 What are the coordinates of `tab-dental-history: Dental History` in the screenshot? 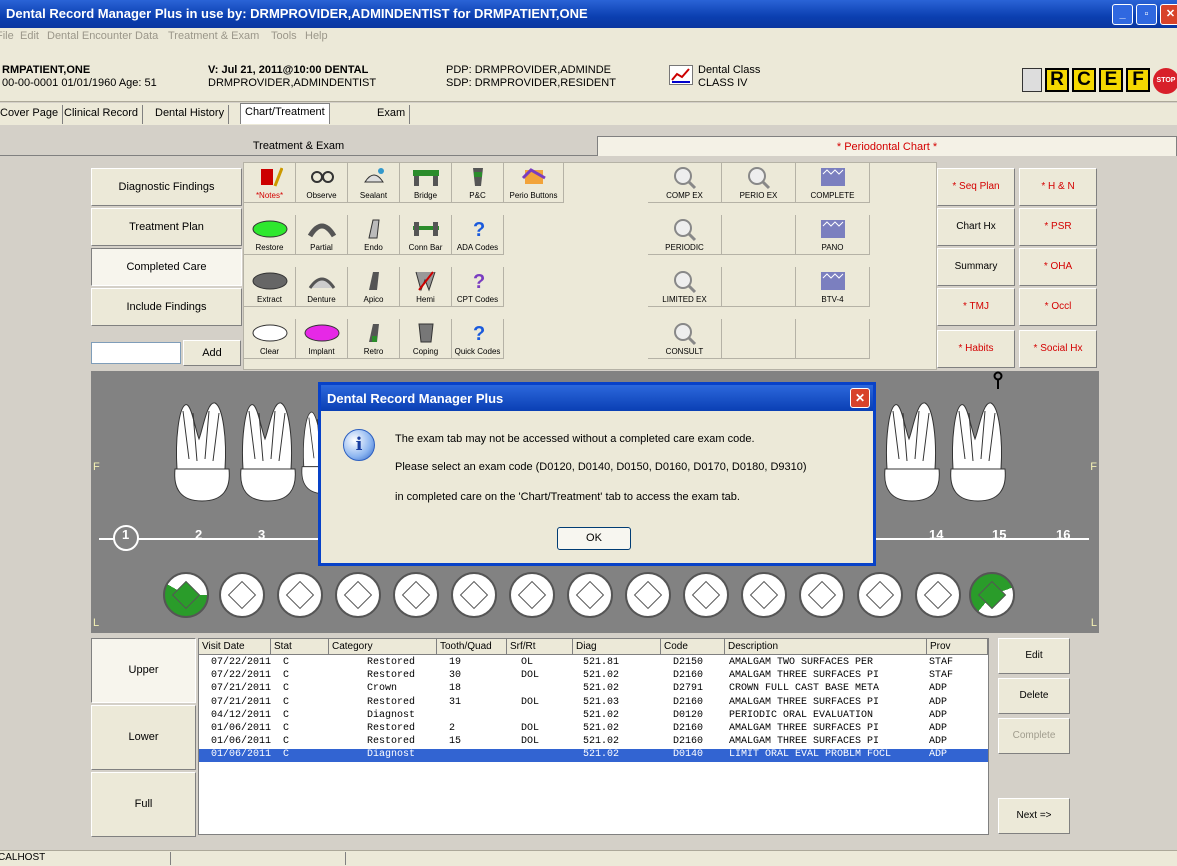 It's located at (190, 114).